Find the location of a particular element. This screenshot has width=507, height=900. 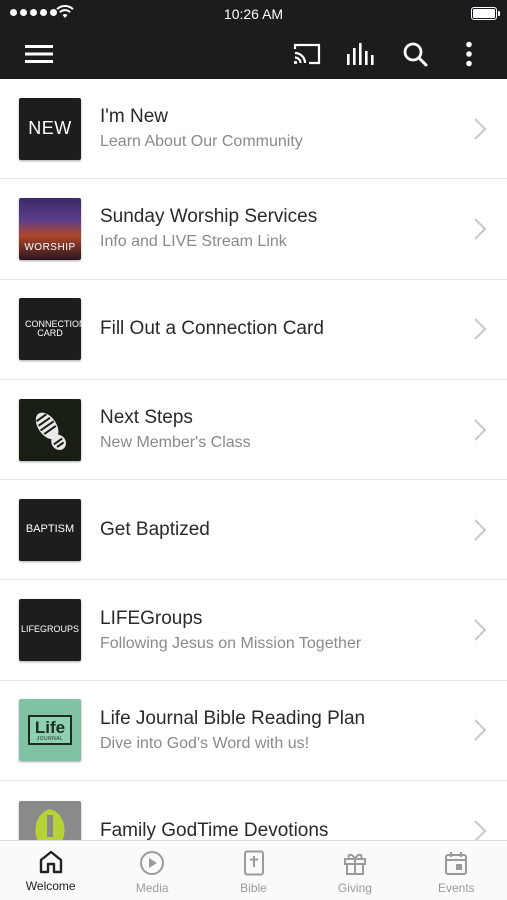

list-item-next-steps: Next Steps New Member's Class is located at coordinates (253, 430).